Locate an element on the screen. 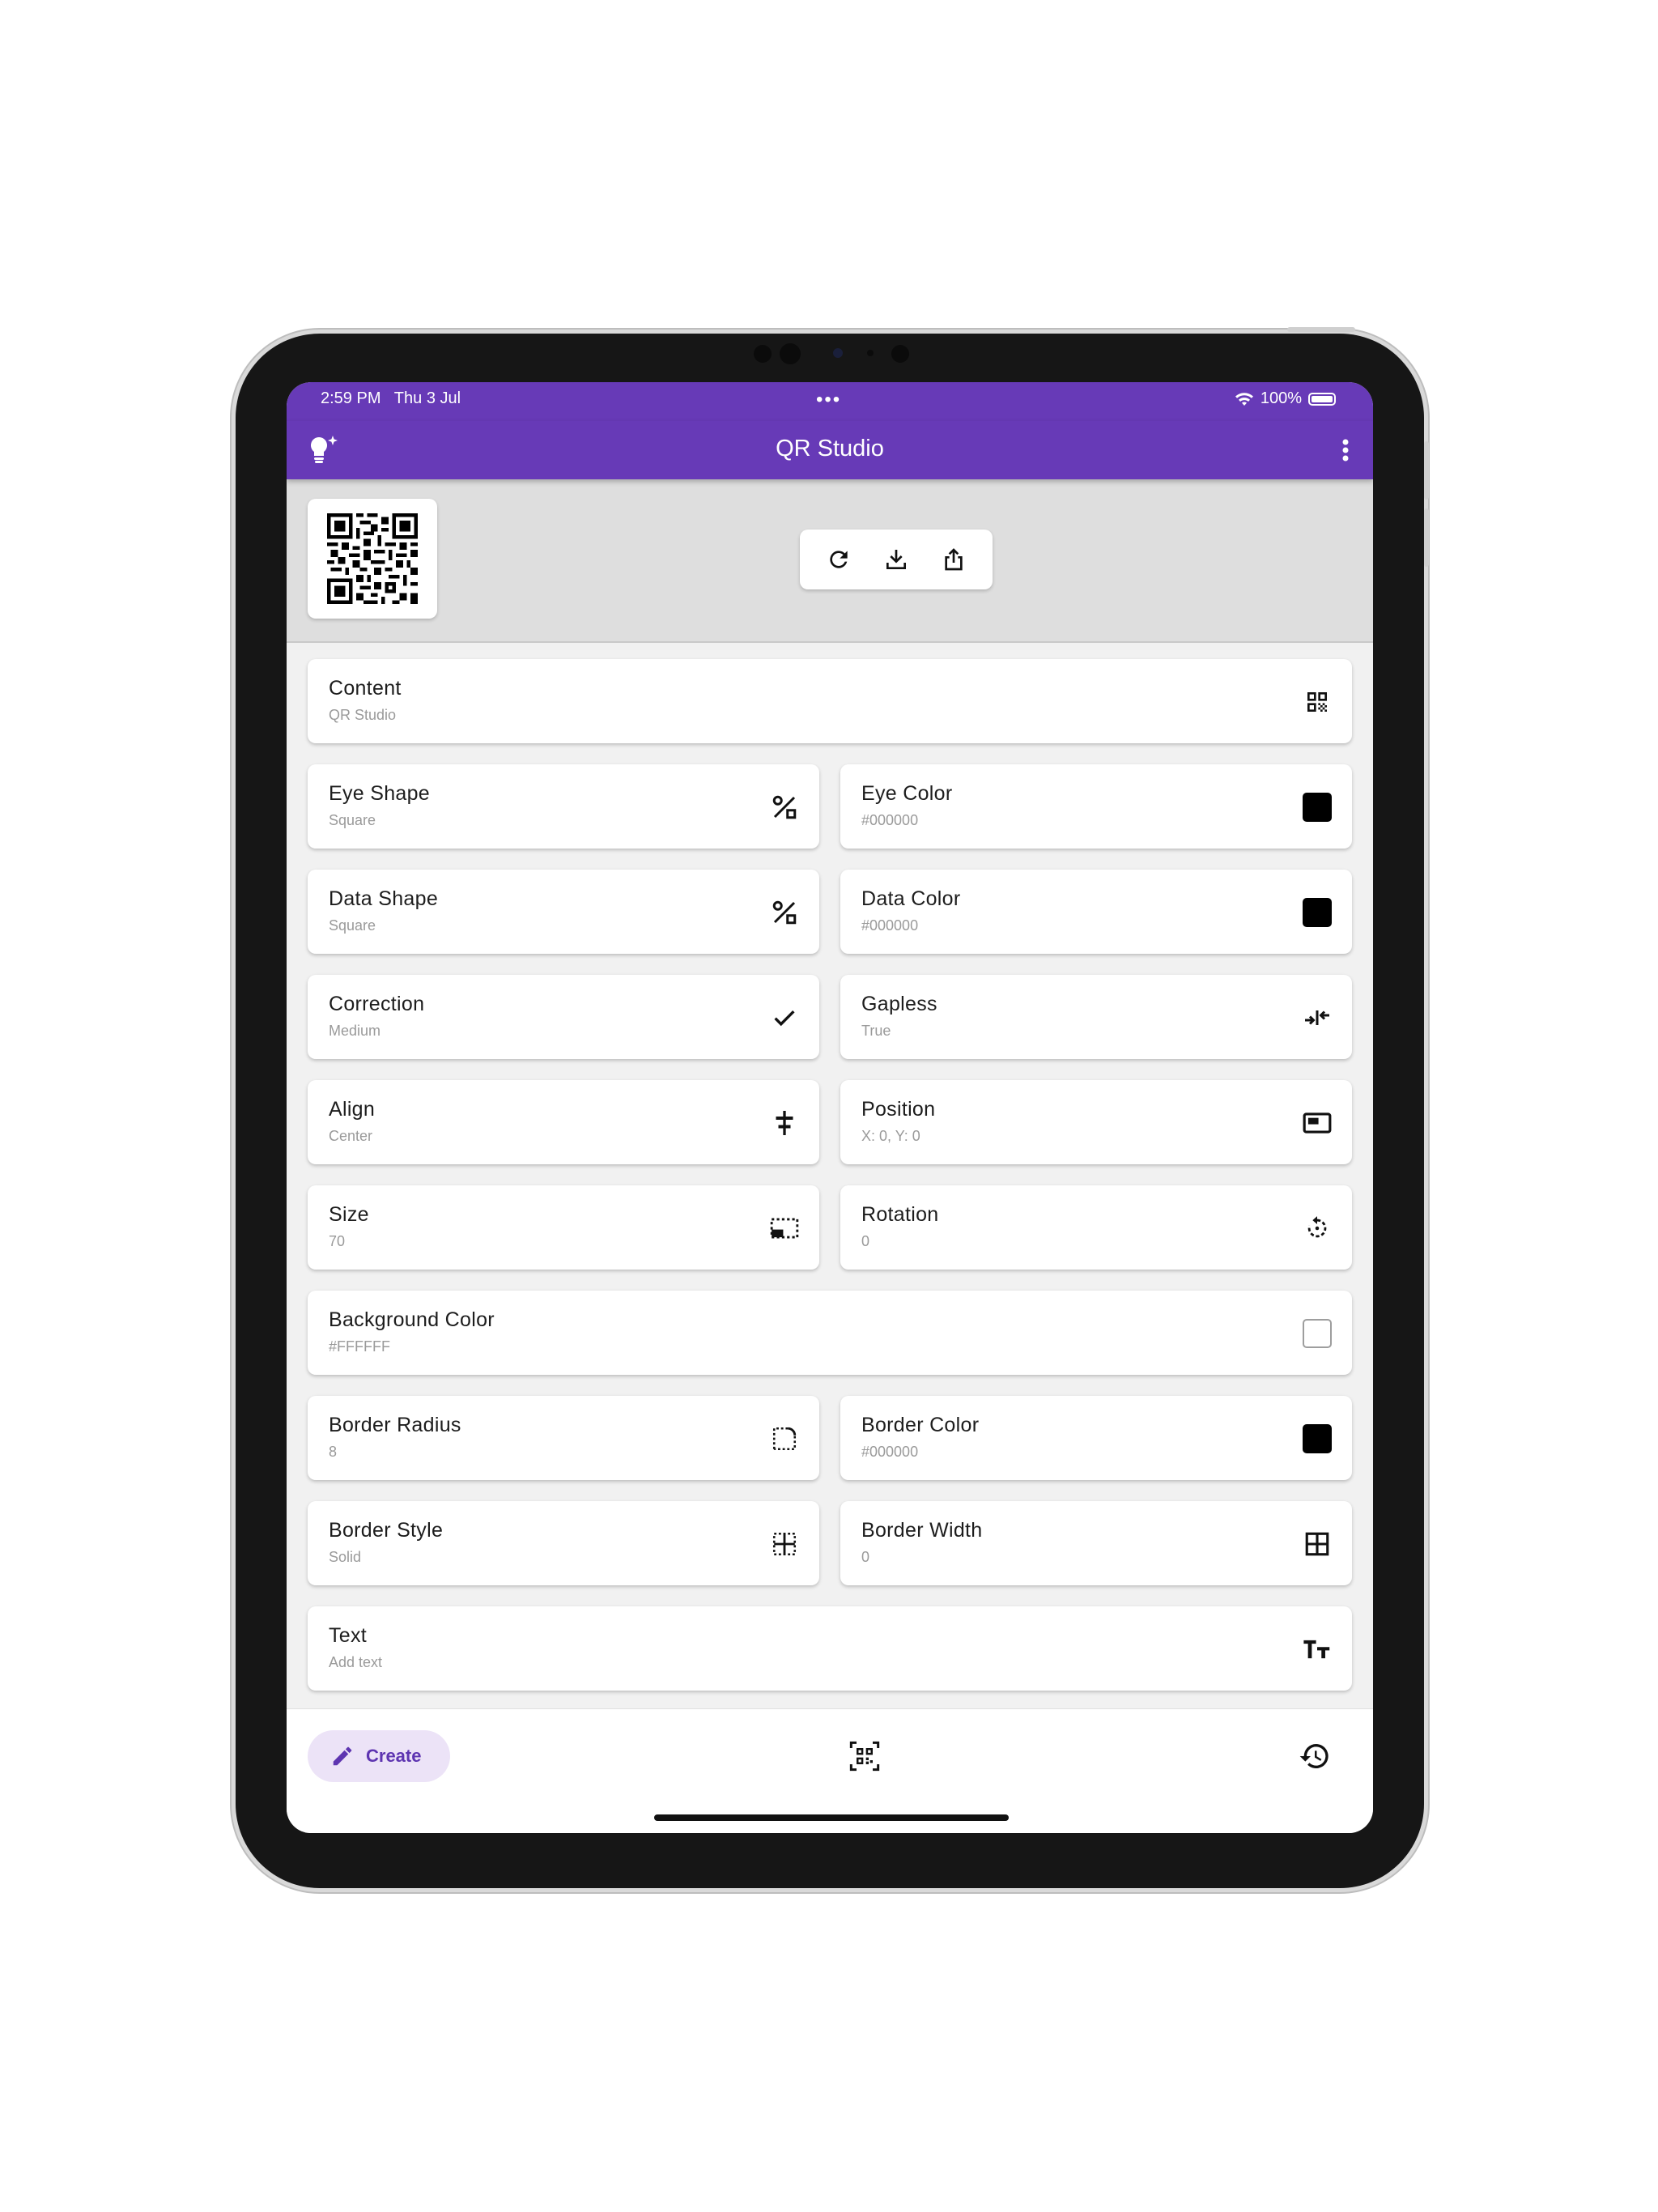 Image resolution: width=1658 pixels, height=2212 pixels. setting-title: Text is located at coordinates (348, 1636).